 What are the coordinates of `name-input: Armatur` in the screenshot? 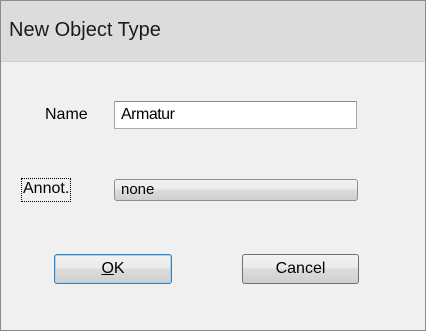 It's located at (235, 115).